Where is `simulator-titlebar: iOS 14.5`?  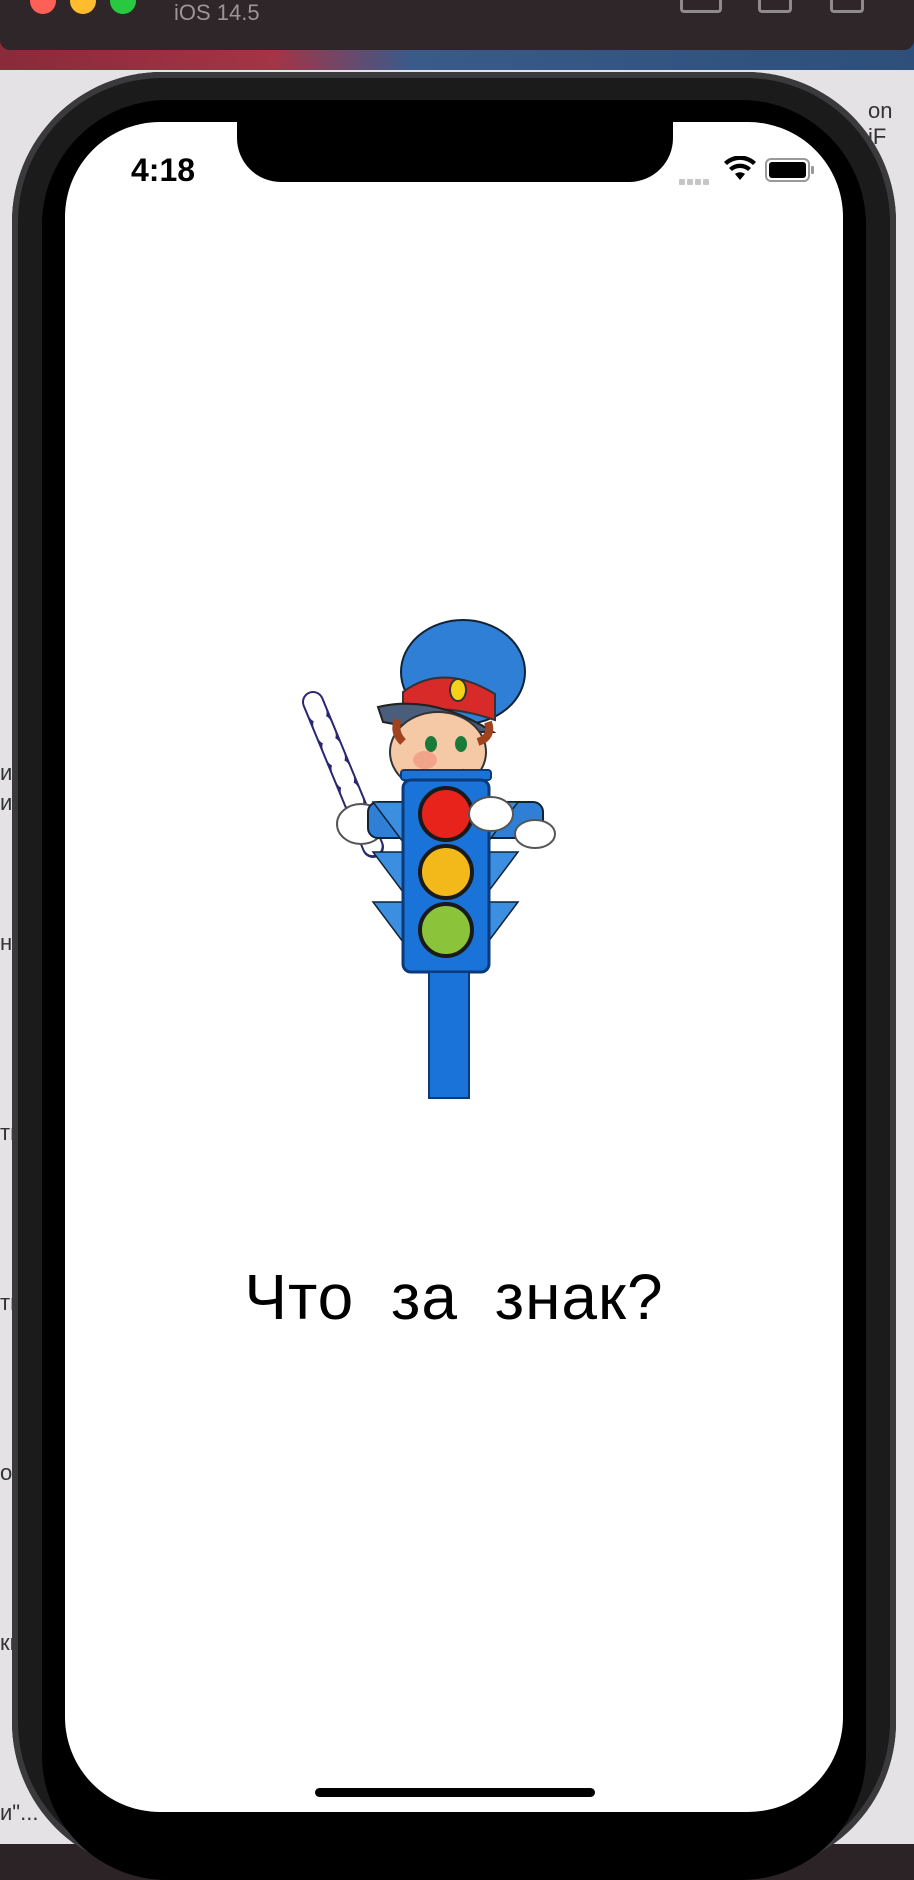
simulator-titlebar: iOS 14.5 is located at coordinates (457, 25).